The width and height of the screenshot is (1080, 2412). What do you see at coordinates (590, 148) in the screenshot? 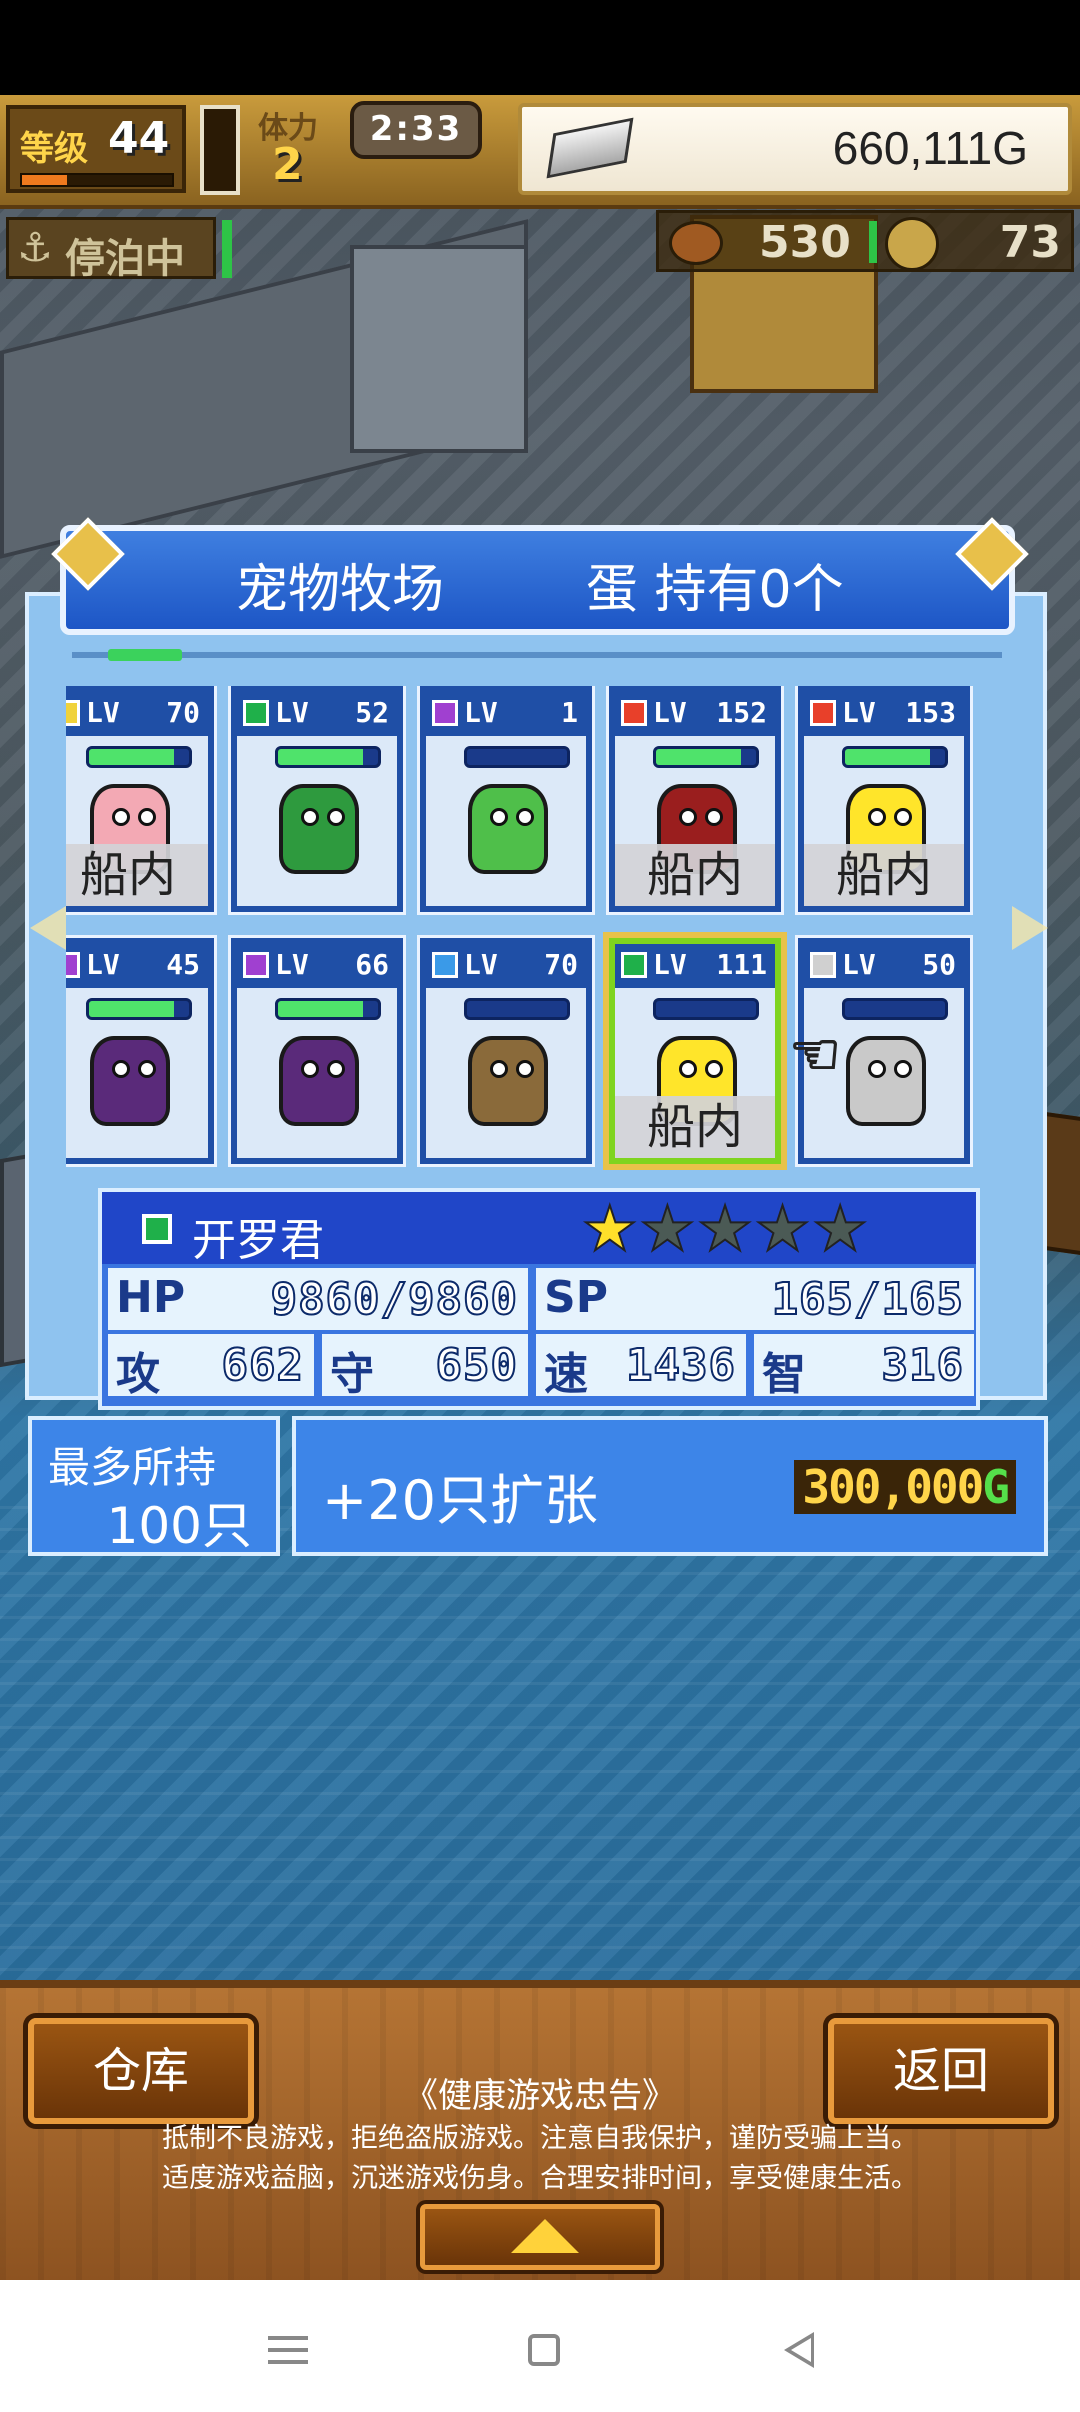
I see `silver-ingot-icon` at bounding box center [590, 148].